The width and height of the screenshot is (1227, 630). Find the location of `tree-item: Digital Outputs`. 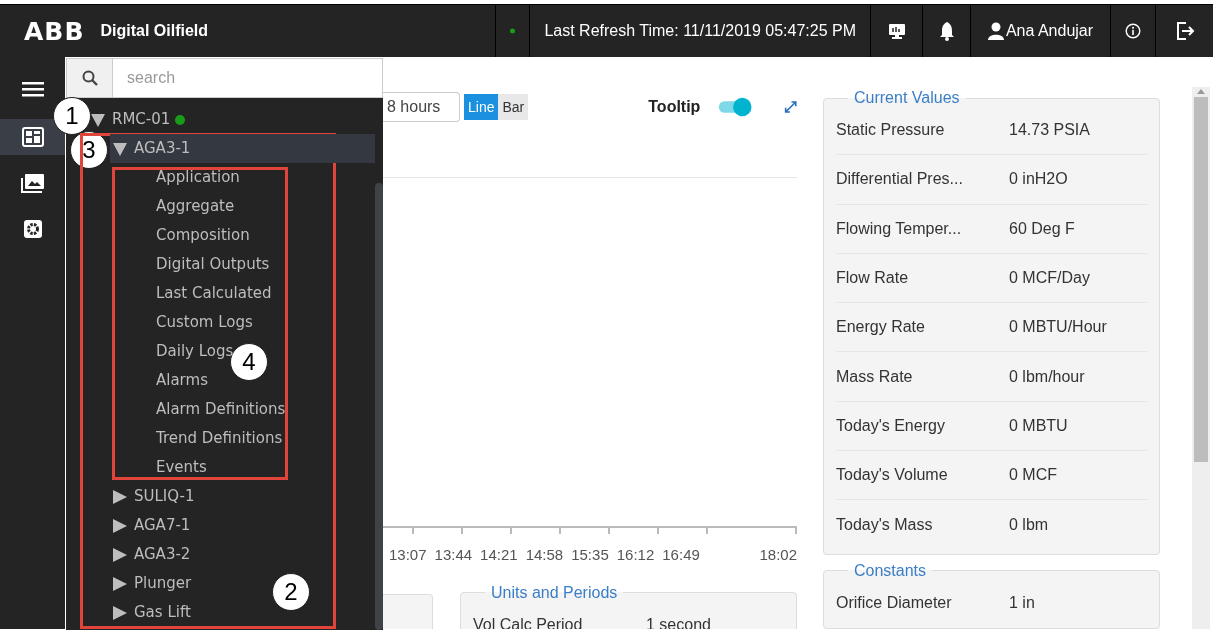

tree-item: Digital Outputs is located at coordinates (202, 264).